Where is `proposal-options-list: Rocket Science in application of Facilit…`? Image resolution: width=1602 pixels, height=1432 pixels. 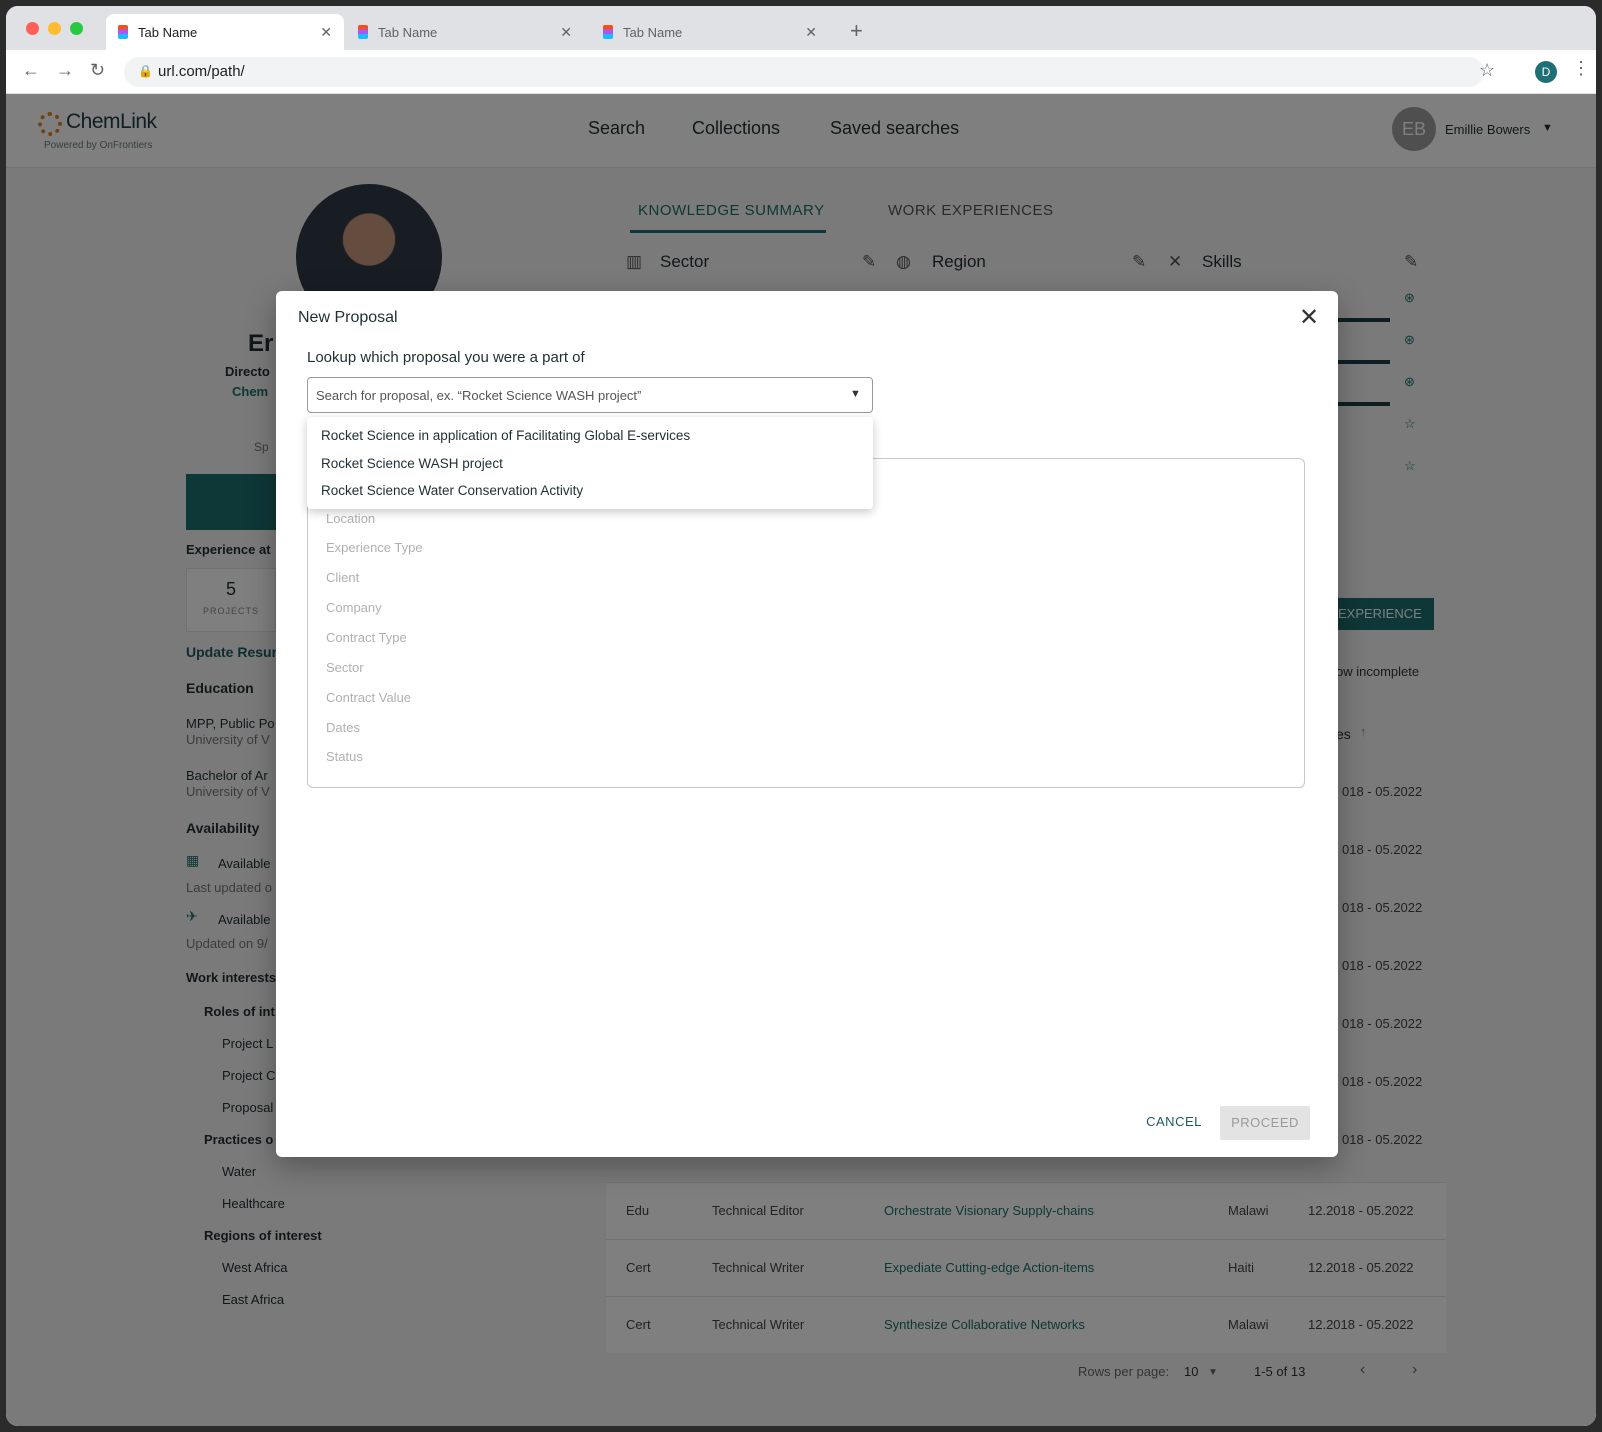 proposal-options-list: Rocket Science in application of Facilit… is located at coordinates (590, 463).